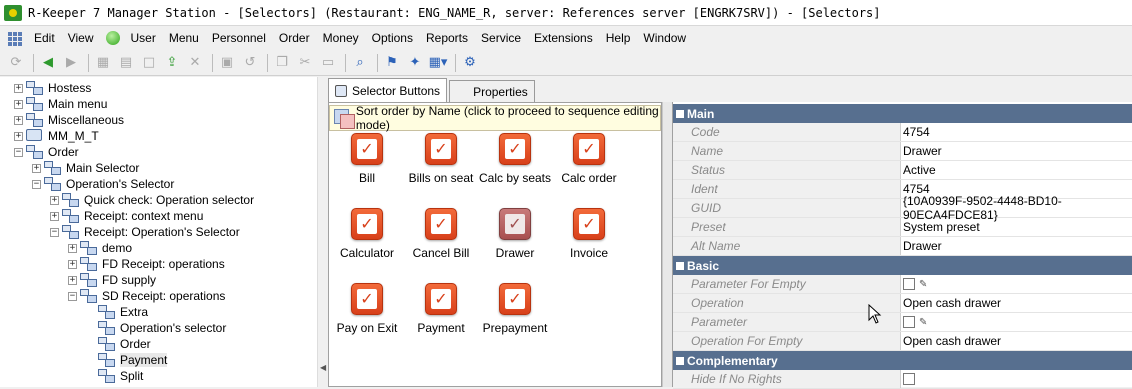  I want to click on find-icon: ⌕, so click(360, 63).